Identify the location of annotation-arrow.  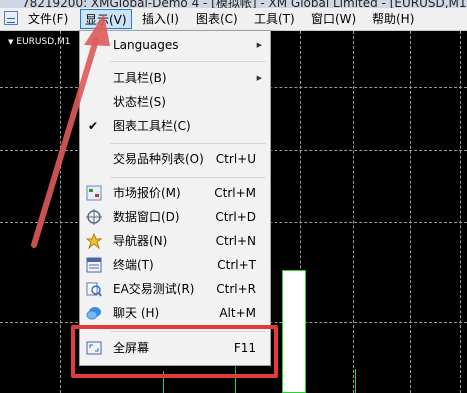
(70, 131).